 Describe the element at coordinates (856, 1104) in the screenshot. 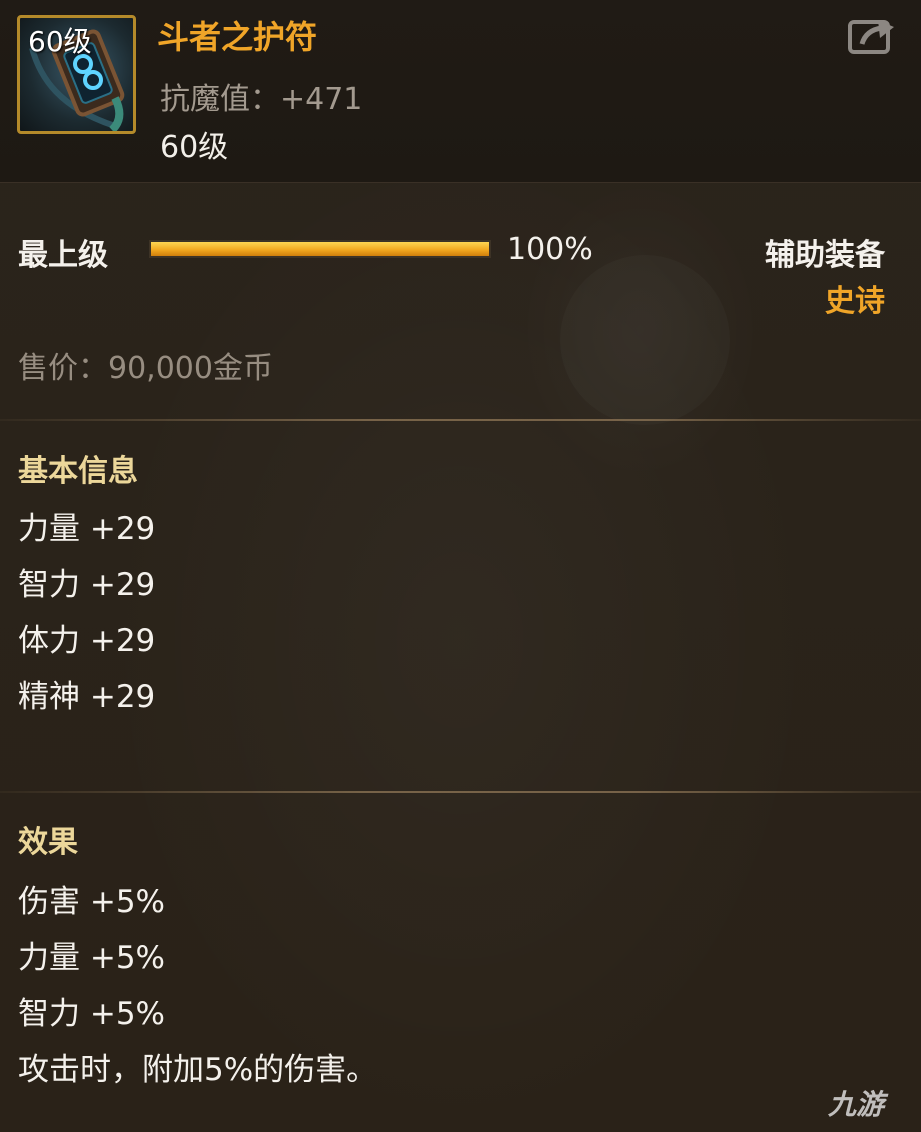

I see `site-watermark: 九游` at that location.